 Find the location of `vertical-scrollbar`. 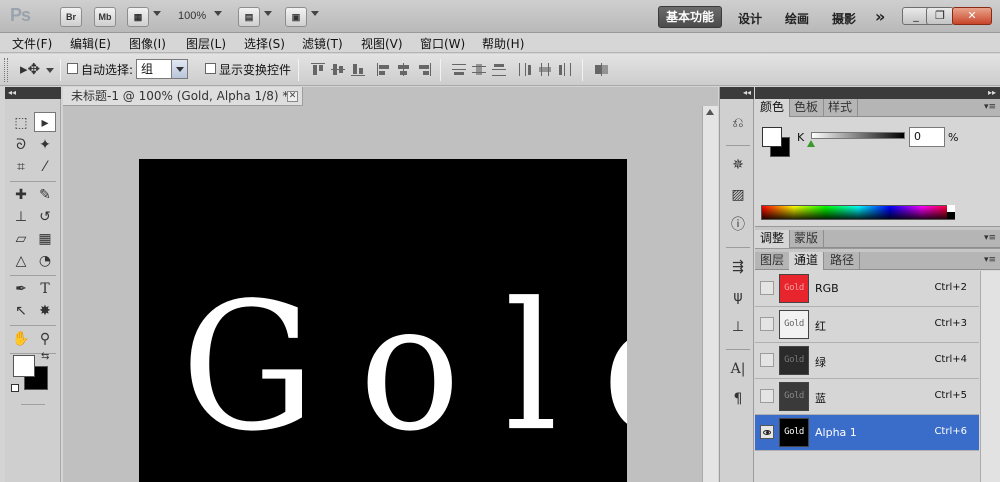

vertical-scrollbar is located at coordinates (710, 294).